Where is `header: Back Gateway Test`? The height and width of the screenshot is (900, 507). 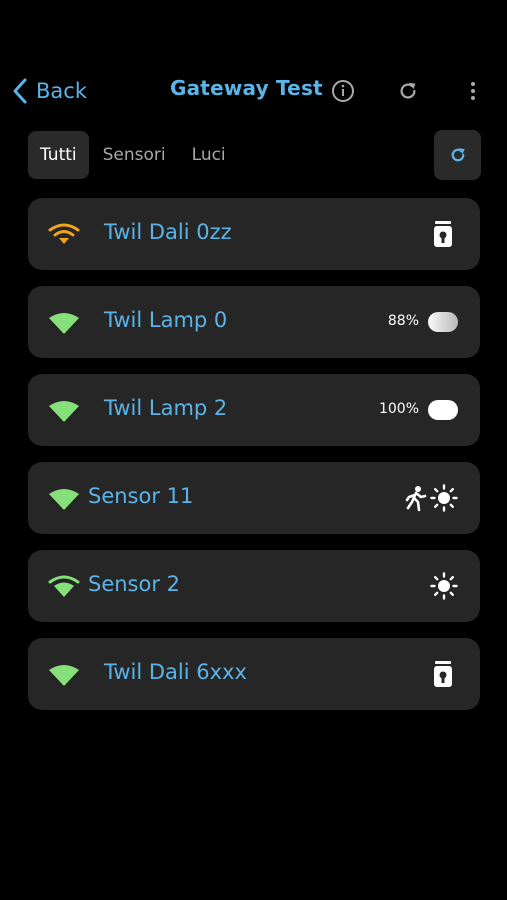
header: Back Gateway Test is located at coordinates (253, 91).